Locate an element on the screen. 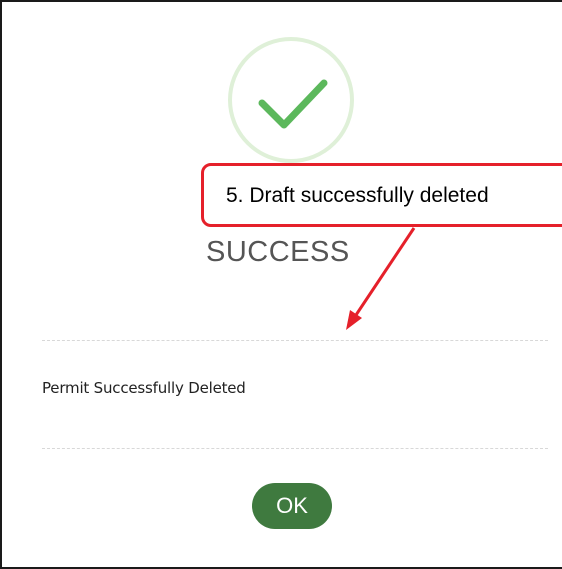 Image resolution: width=562 pixels, height=569 pixels. annotation-text: 5. Draft successfully deleted is located at coordinates (357, 195).